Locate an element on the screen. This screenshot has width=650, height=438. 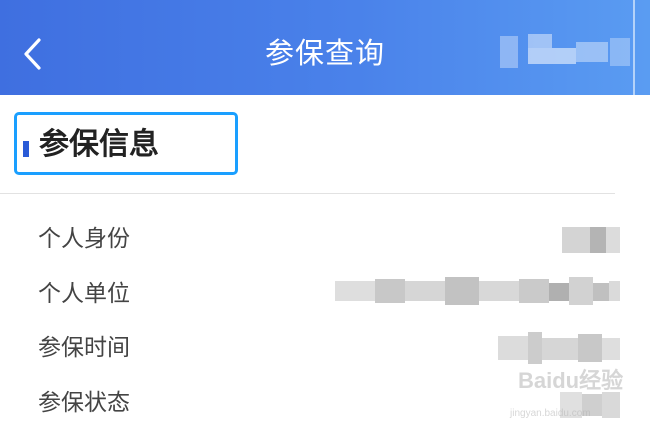
baidu-jingyan-watermark: Baidu经验 jingyan.baidu.com is located at coordinates (575, 398).